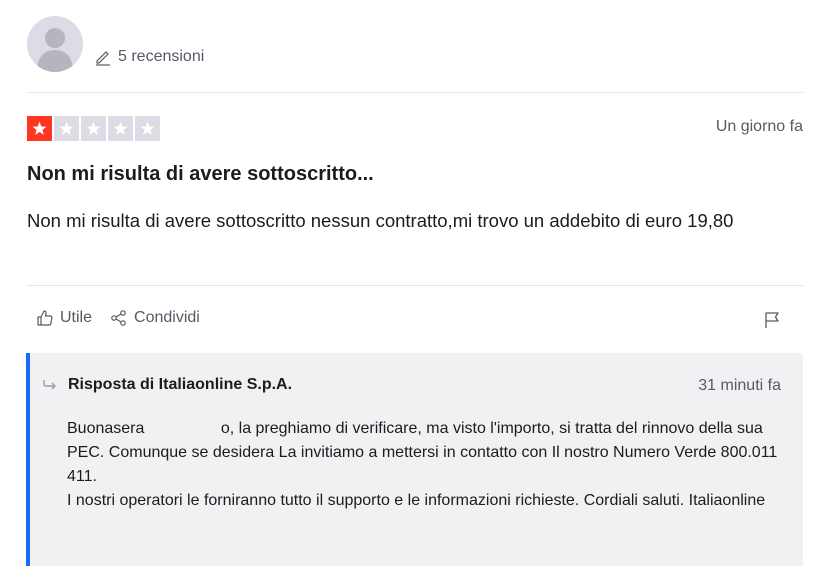  I want to click on flag-icon, so click(772, 320).